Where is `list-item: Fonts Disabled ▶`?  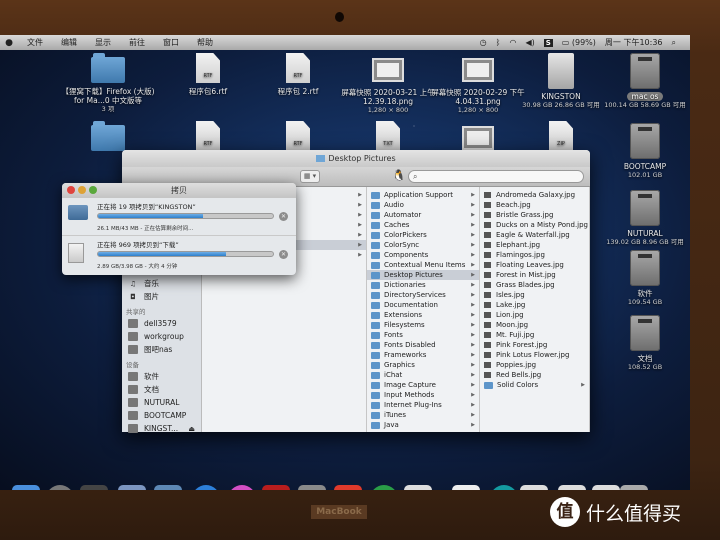
list-item: Fonts Disabled ▶ is located at coordinates (423, 345).